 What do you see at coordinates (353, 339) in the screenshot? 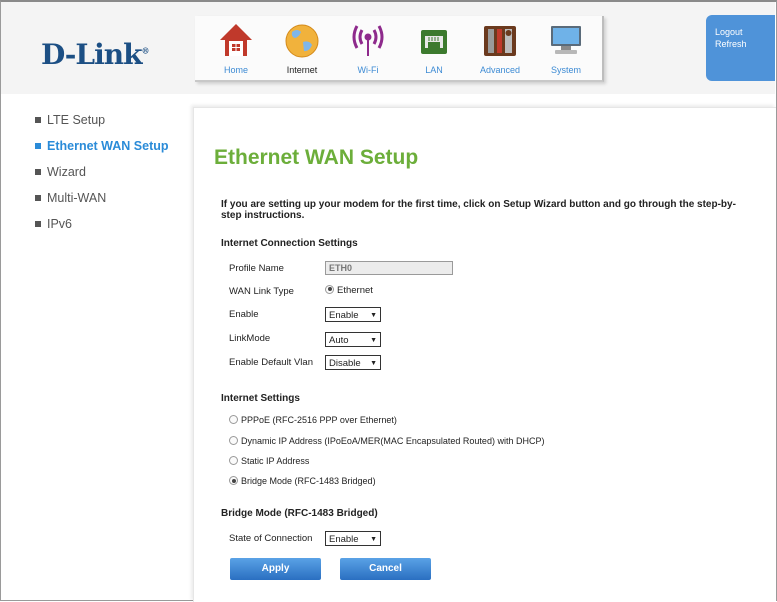
I see `linkmode-select: Auto ▼` at bounding box center [353, 339].